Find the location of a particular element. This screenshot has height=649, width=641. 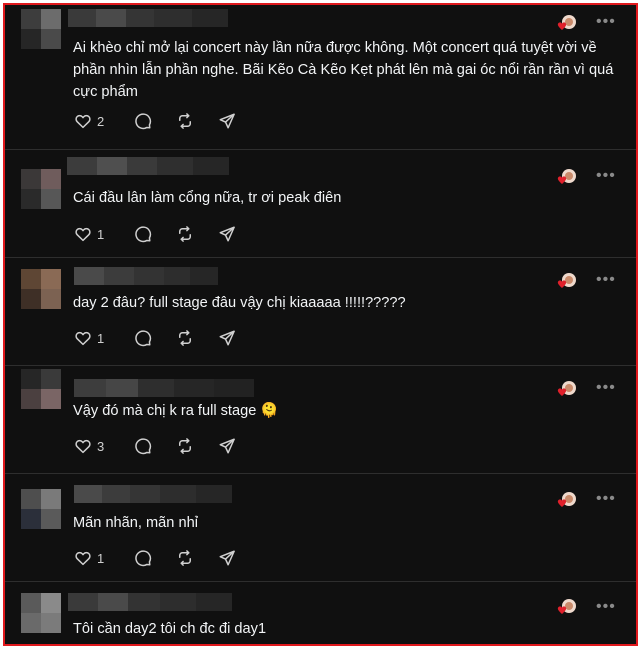

action-bar: 3 is located at coordinates (167, 446).